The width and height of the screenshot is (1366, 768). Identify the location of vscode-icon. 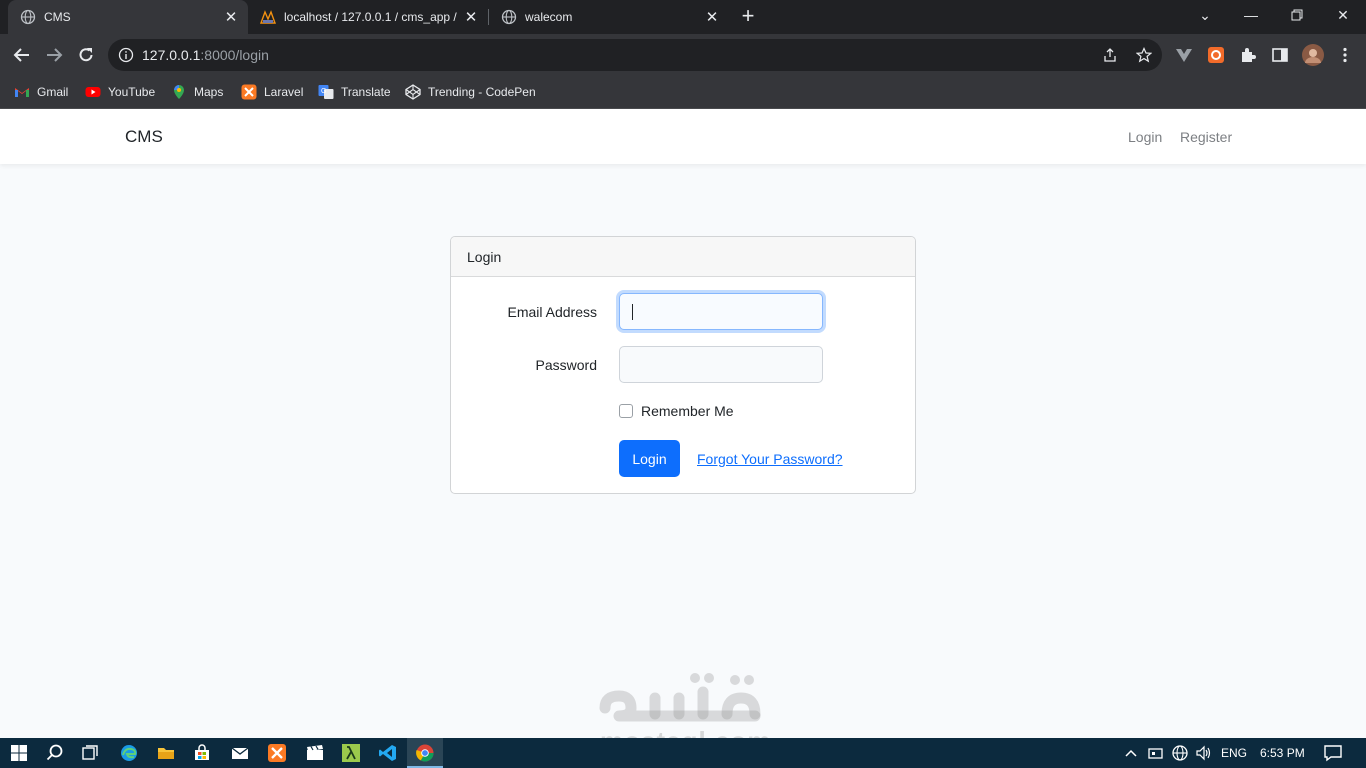
(388, 753).